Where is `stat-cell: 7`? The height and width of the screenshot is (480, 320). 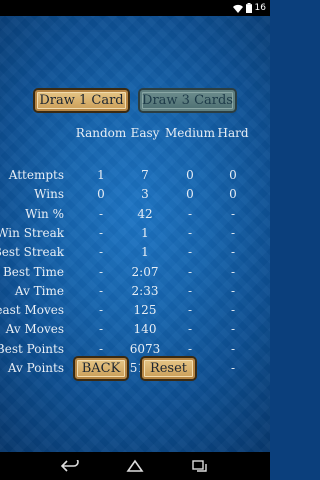 stat-cell: 7 is located at coordinates (145, 175).